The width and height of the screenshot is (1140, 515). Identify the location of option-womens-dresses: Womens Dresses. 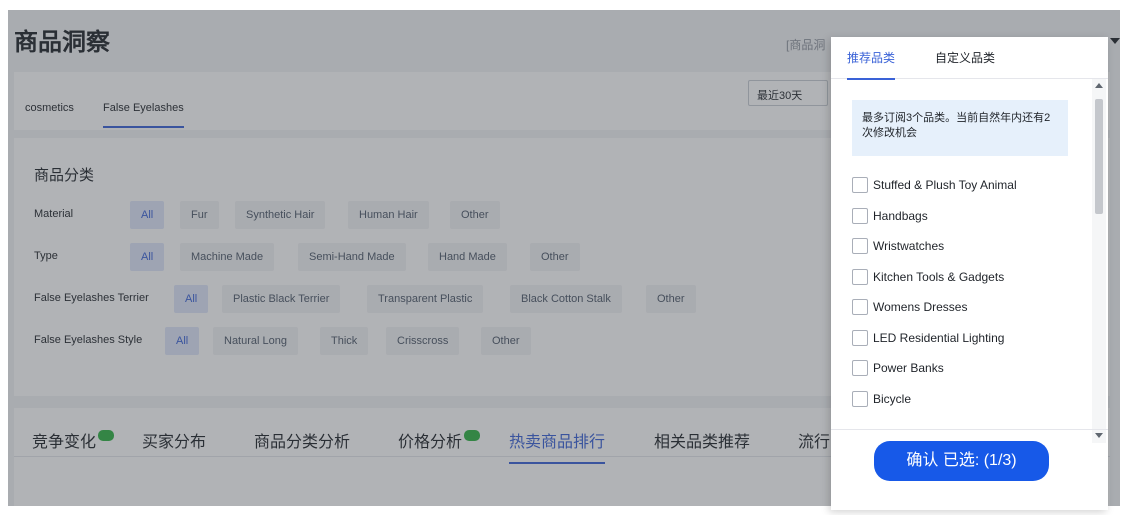
(909, 308).